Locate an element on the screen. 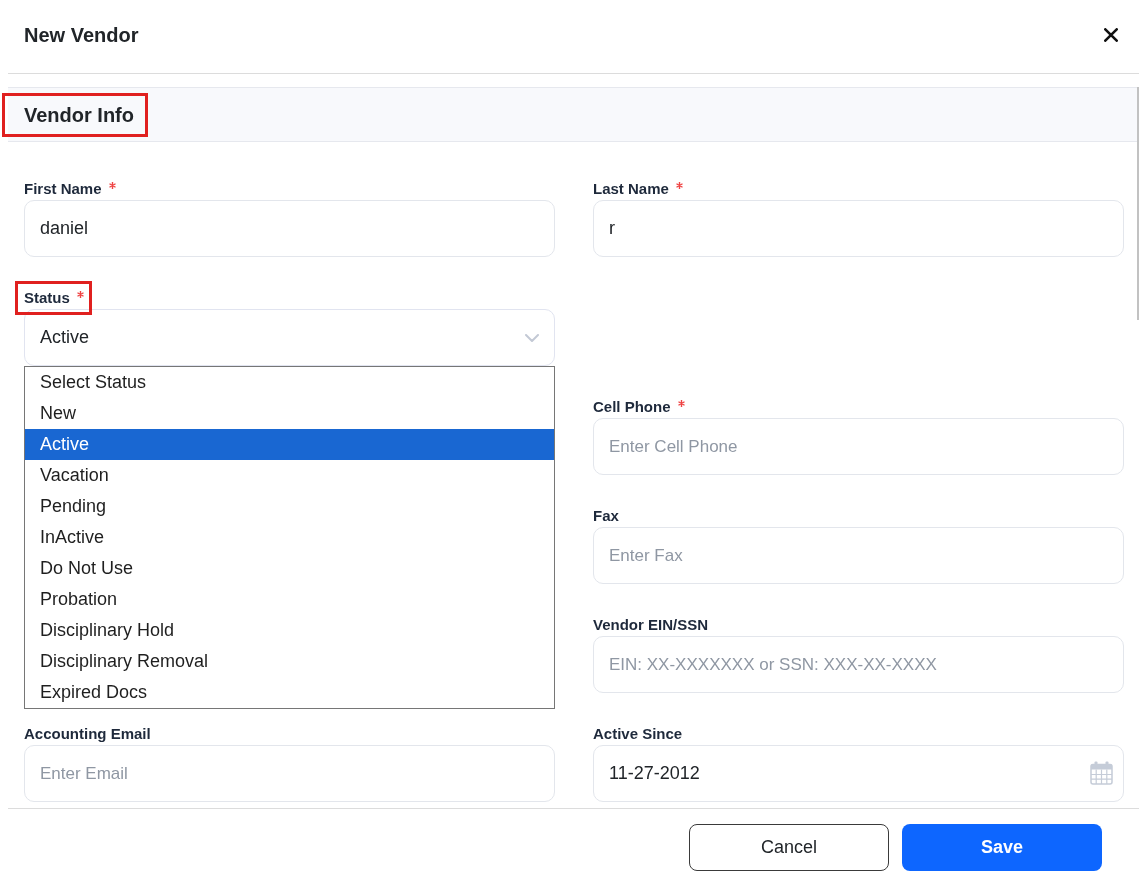 Image resolution: width=1139 pixels, height=877 pixels. save-button: Save is located at coordinates (1002, 847).